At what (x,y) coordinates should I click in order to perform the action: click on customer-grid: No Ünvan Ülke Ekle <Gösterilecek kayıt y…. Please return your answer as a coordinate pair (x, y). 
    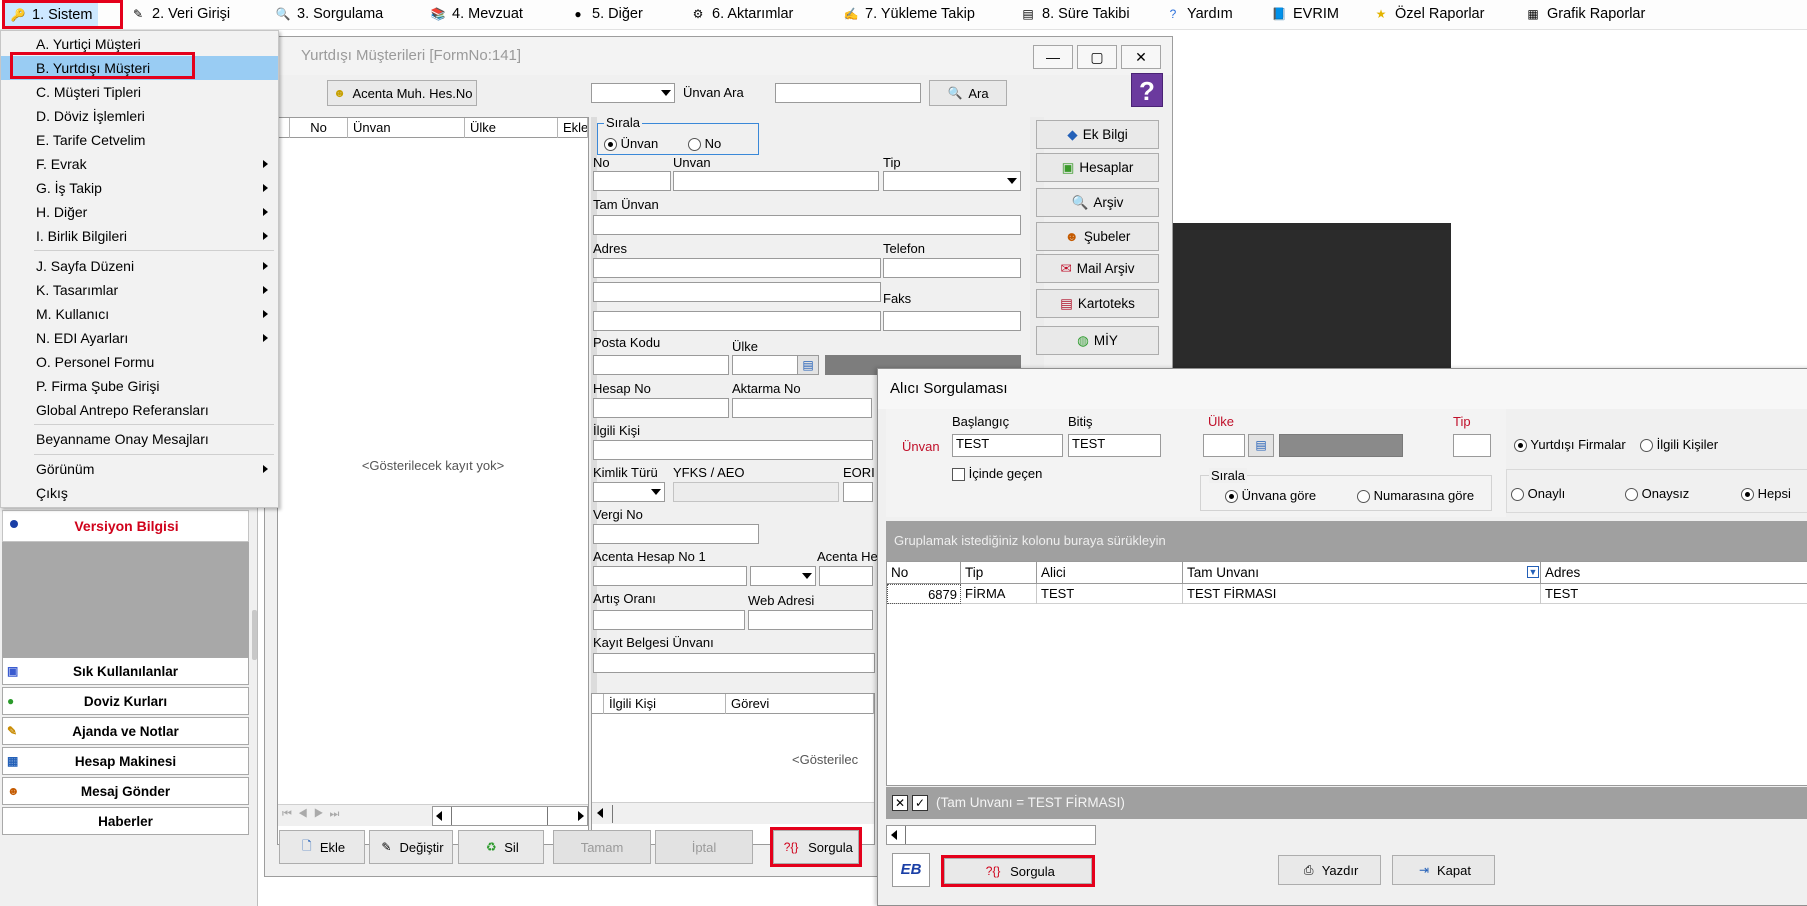
    Looking at the image, I should click on (433, 481).